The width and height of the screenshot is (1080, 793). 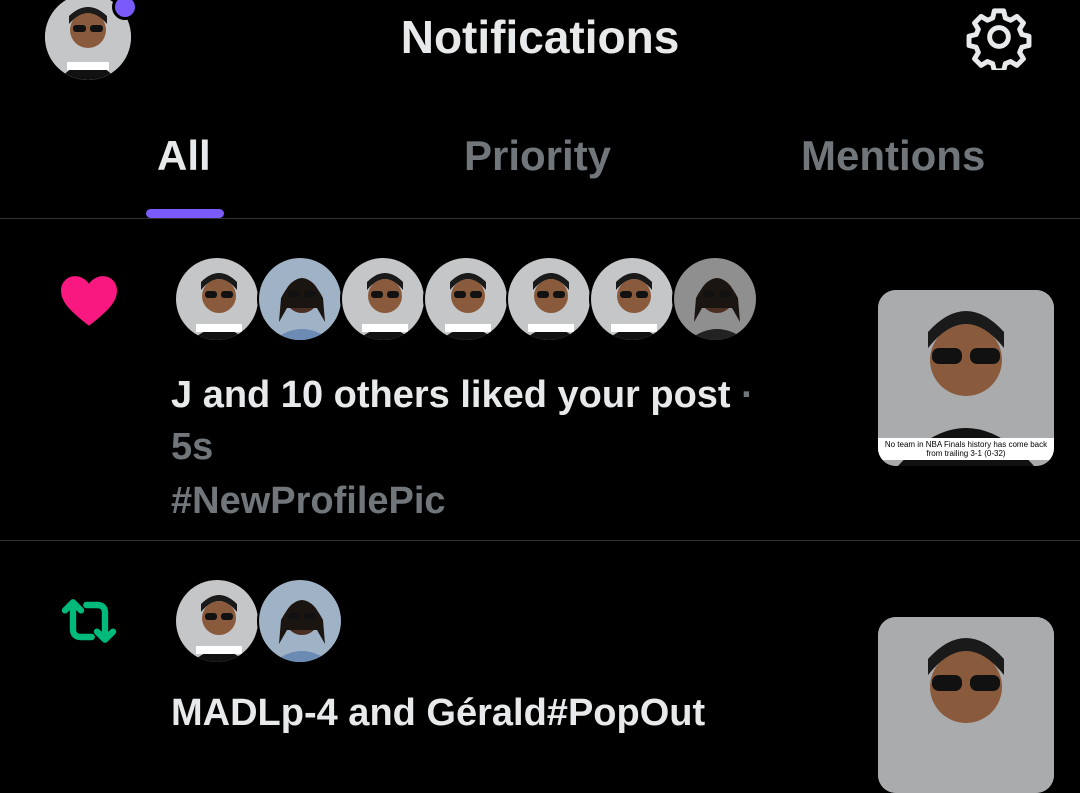 What do you see at coordinates (184, 156) in the screenshot?
I see `tab-all: All` at bounding box center [184, 156].